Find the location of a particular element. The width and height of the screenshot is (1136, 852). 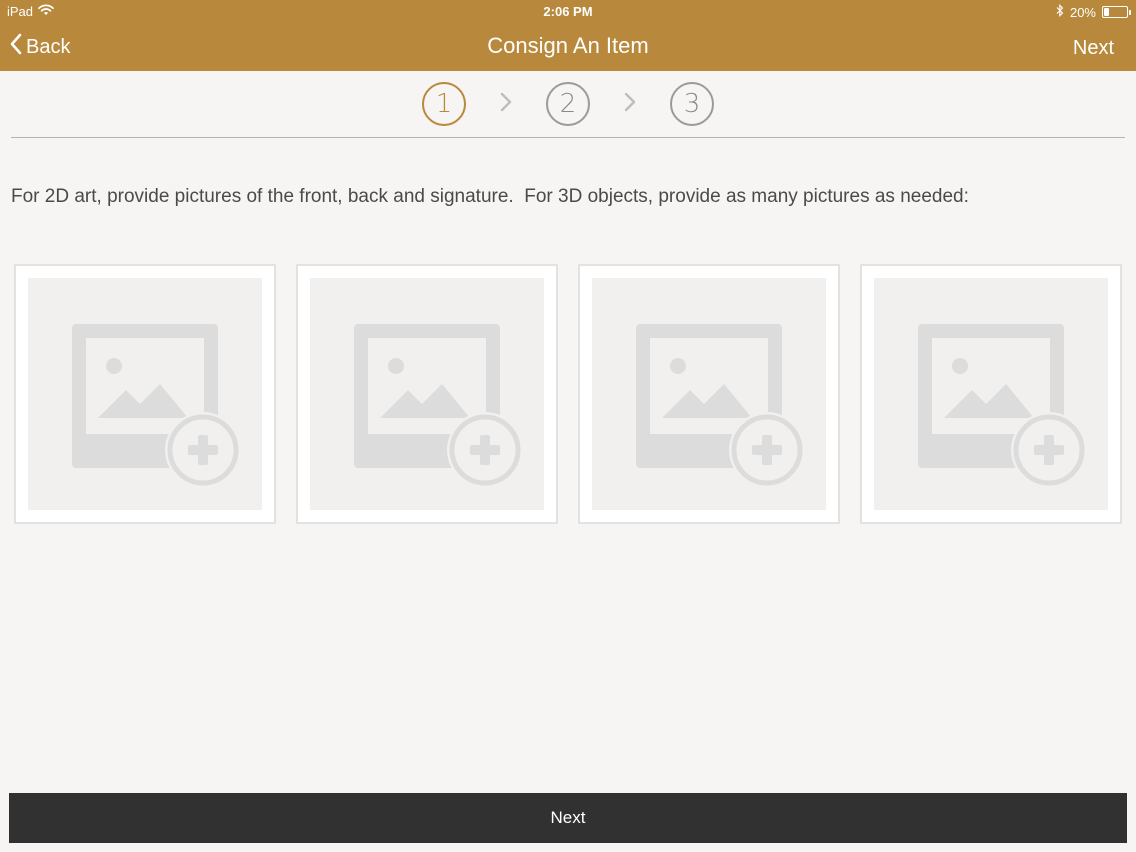

step-indicator: 1 2 3 is located at coordinates (568, 104).